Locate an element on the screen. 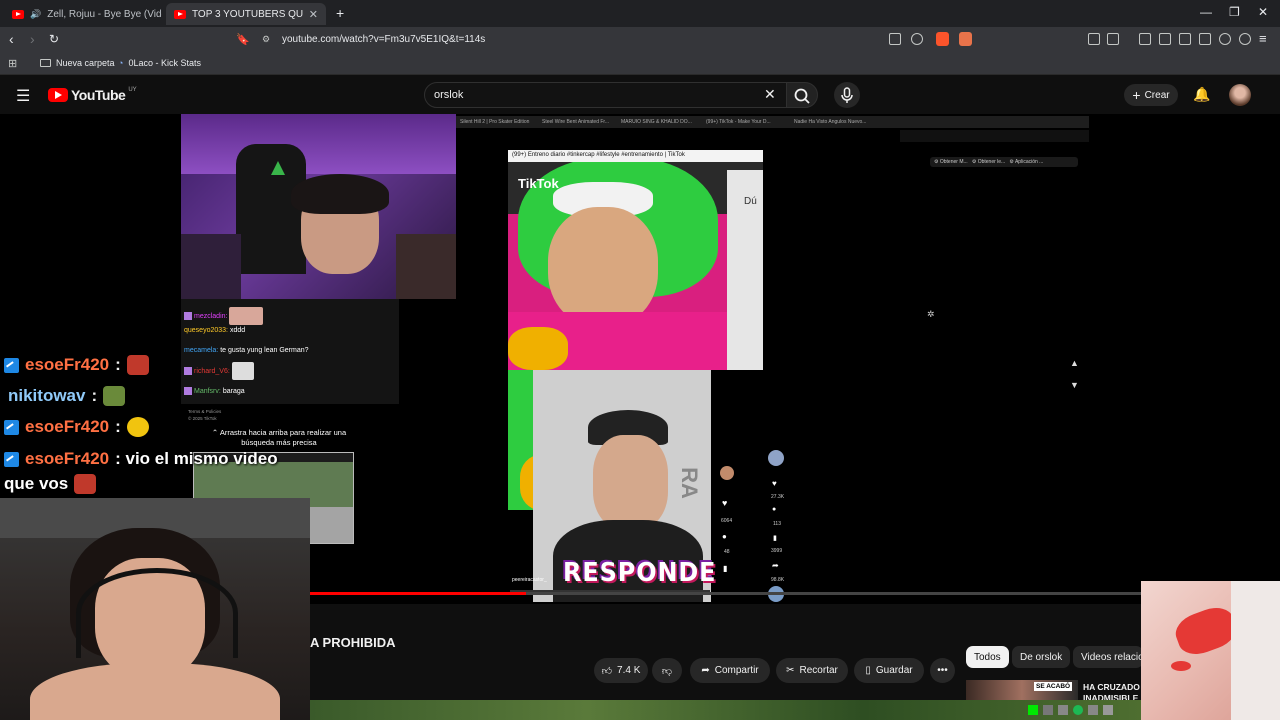 The image size is (1280, 720). tiktok-footer: Terms & Policies © 2025 TikTok is located at coordinates (205, 415).